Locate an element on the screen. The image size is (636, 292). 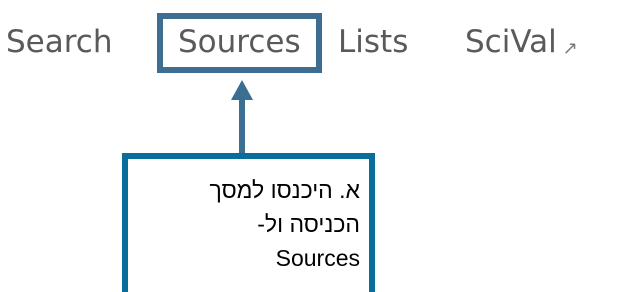
callout-text: א. היכנסו למסך הכניסה ול- Sources is located at coordinates (260, 224).